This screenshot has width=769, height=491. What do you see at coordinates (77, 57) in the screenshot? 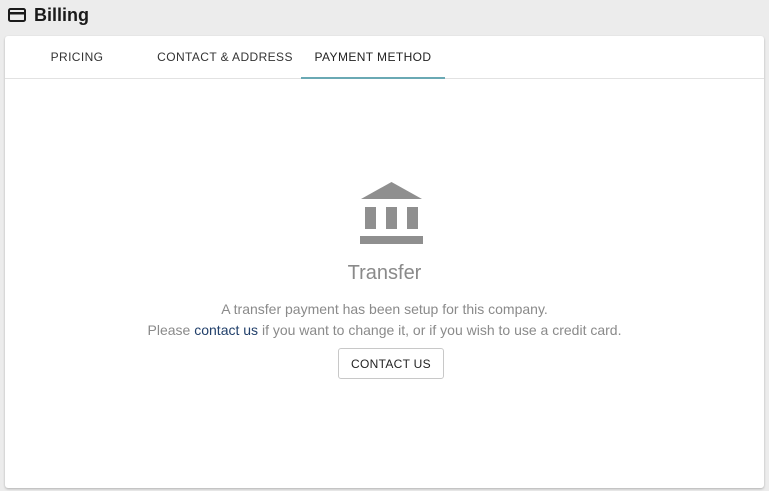
I see `tab-pricing: PRICING` at bounding box center [77, 57].